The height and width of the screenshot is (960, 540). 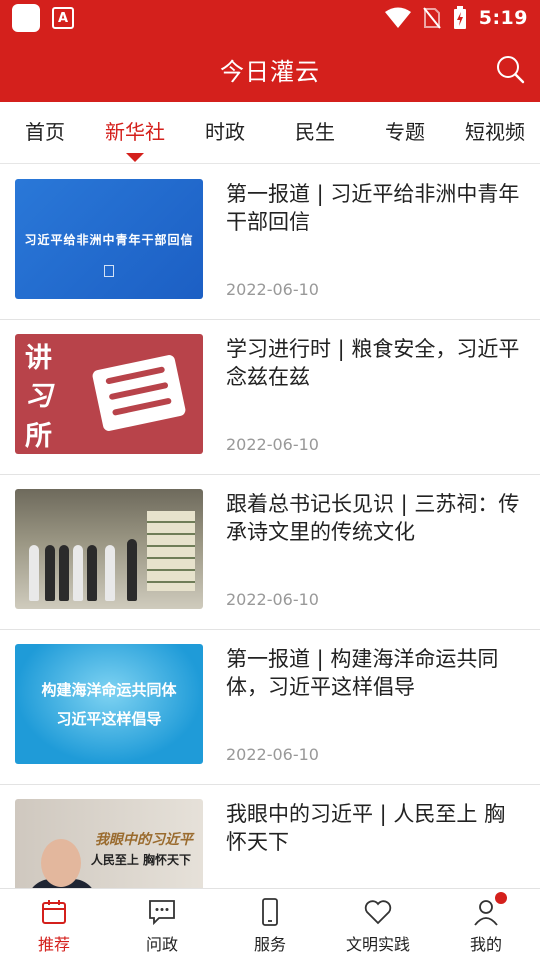 I want to click on news-thumbnail: 构建海洋命运共同体 习近平这样倡导, so click(x=109, y=704).